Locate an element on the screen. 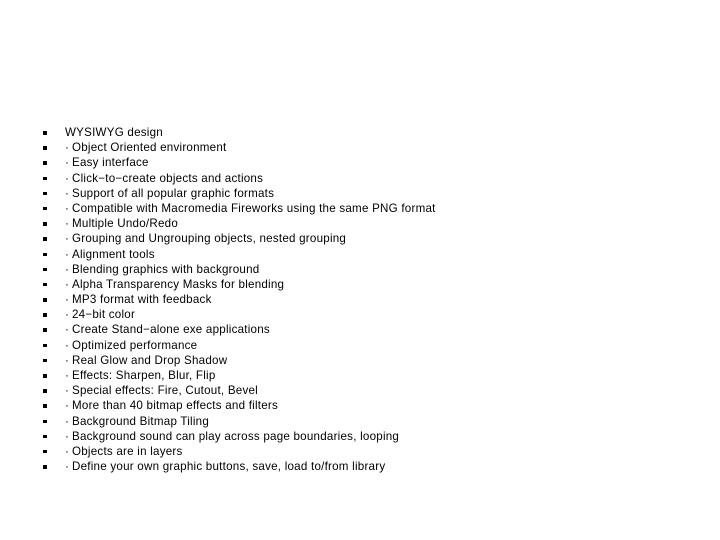 Image resolution: width=720 pixels, height=540 pixels. list-item-text: 24−bit color is located at coordinates (104, 315).